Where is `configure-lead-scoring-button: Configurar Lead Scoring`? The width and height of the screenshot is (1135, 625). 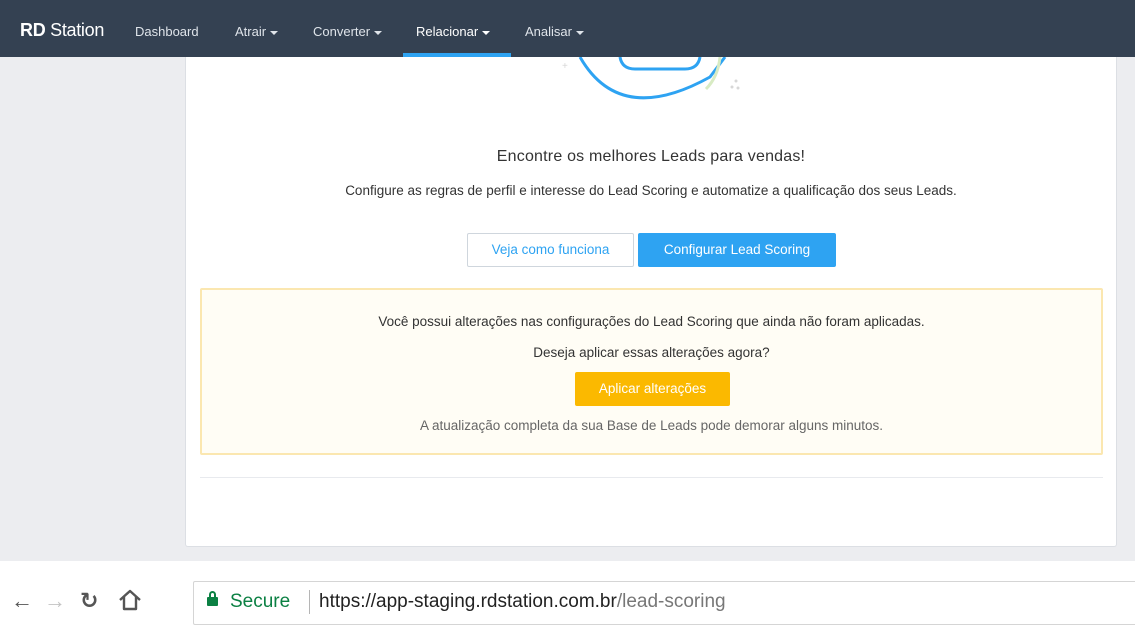
configure-lead-scoring-button: Configurar Lead Scoring is located at coordinates (737, 250).